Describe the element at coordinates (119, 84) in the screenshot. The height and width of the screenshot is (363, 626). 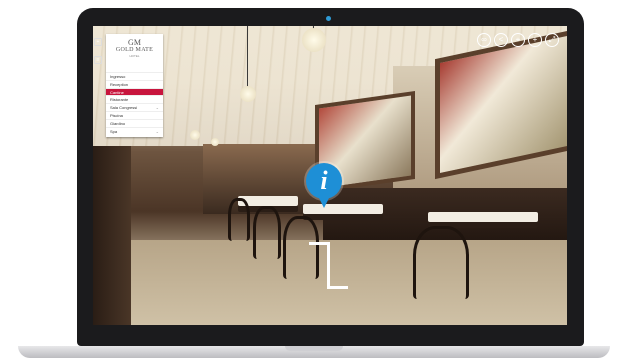
I see `scene-item-label: Reception` at that location.